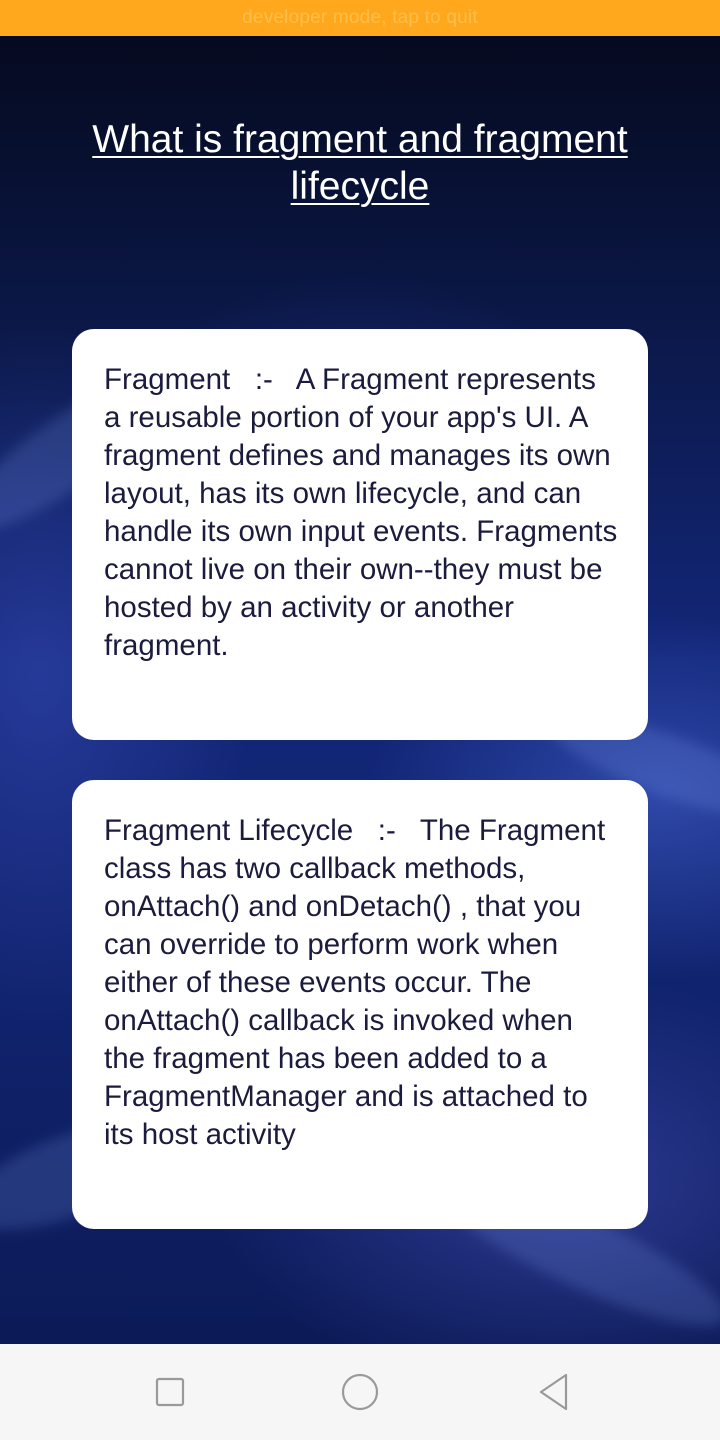  What do you see at coordinates (360, 163) in the screenshot?
I see `page-title: What is fragment and fragment lifecycle` at bounding box center [360, 163].